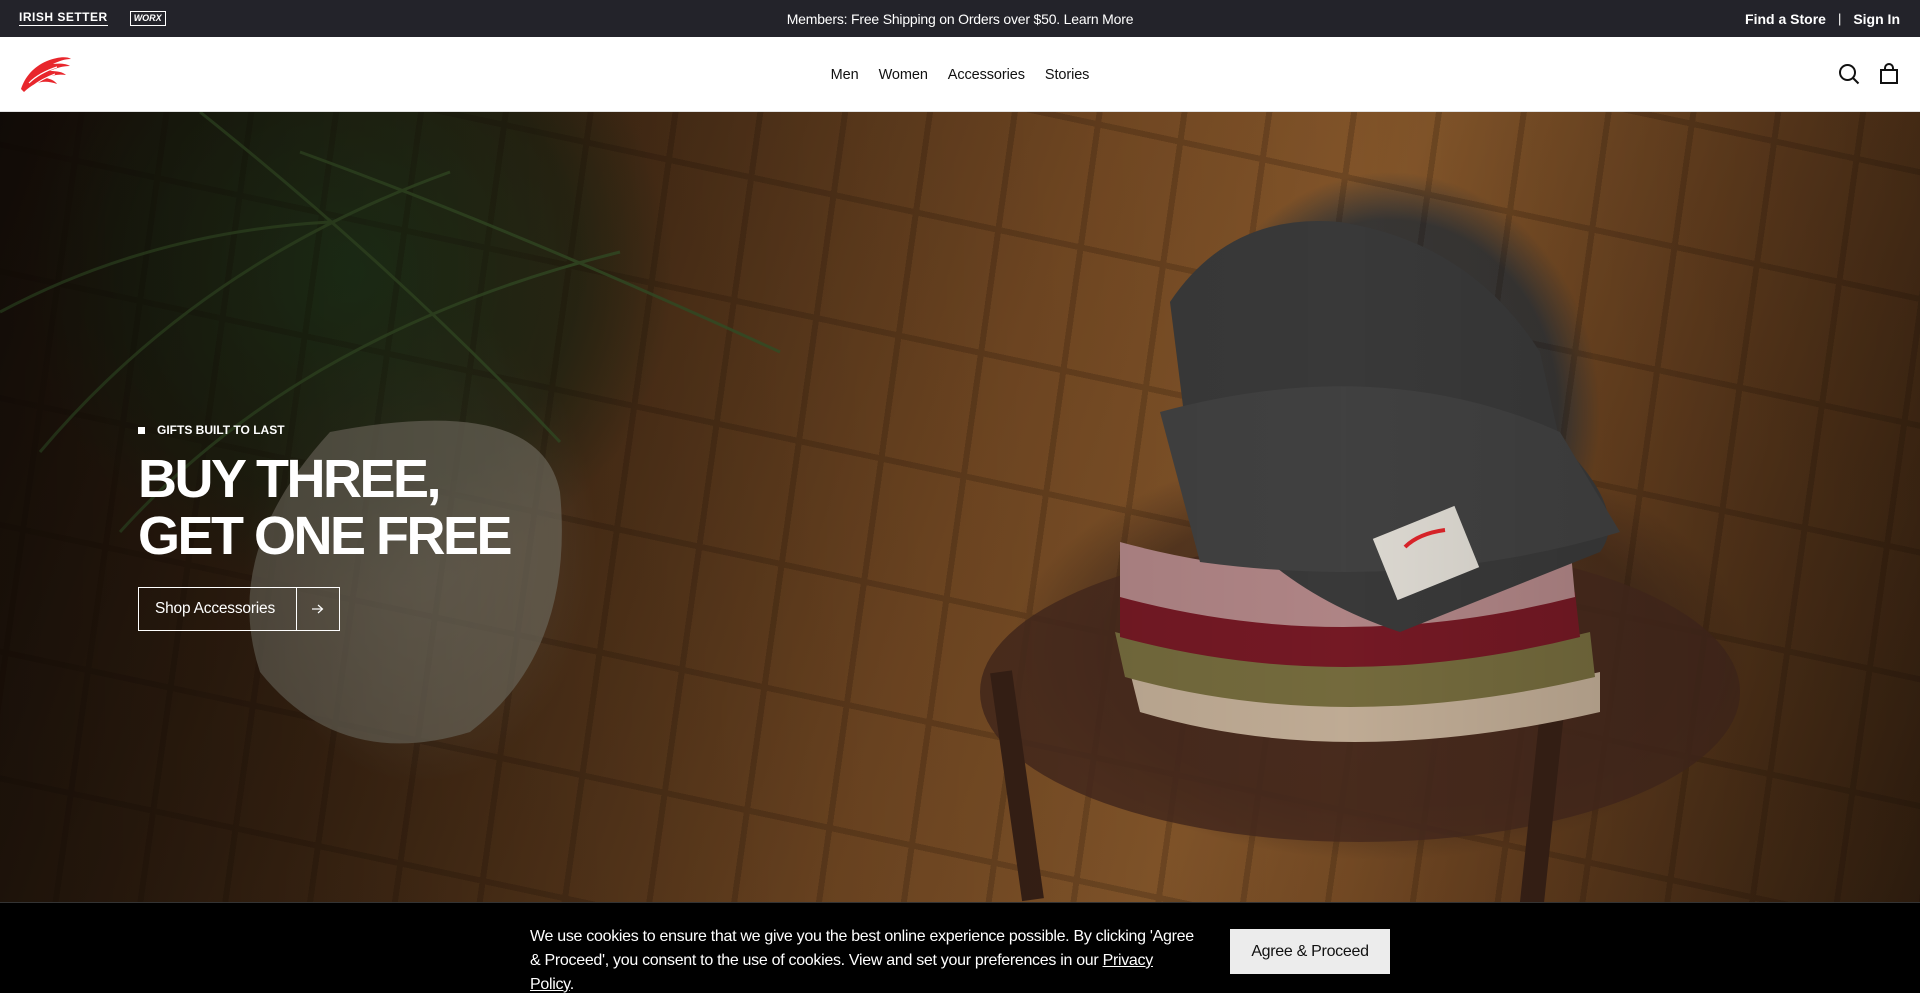 The image size is (1920, 993). I want to click on square-bullet-icon, so click(141, 430).